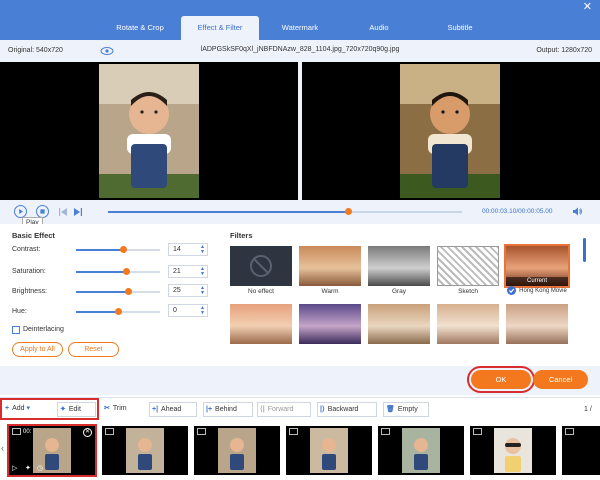 The height and width of the screenshot is (480, 600). What do you see at coordinates (300, 380) in the screenshot?
I see `dialog-actions: OK Cancel` at bounding box center [300, 380].